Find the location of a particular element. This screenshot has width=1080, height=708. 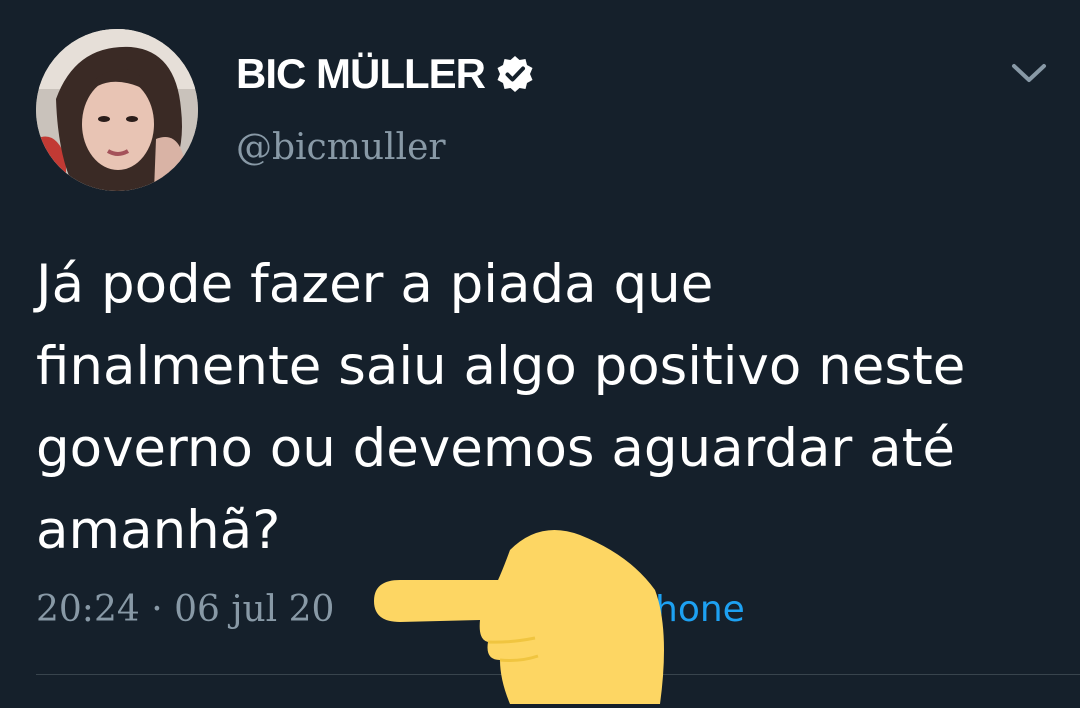

avatar is located at coordinates (117, 110).